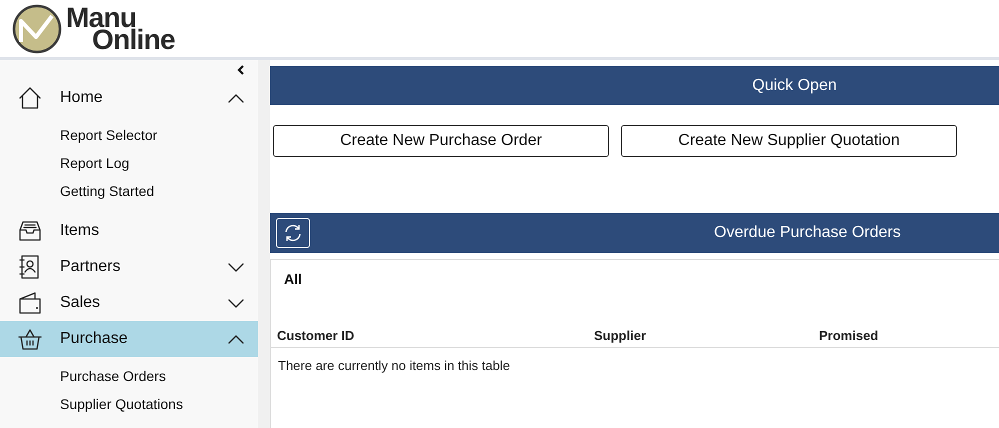  What do you see at coordinates (37, 29) in the screenshot?
I see `logo-icon` at bounding box center [37, 29].